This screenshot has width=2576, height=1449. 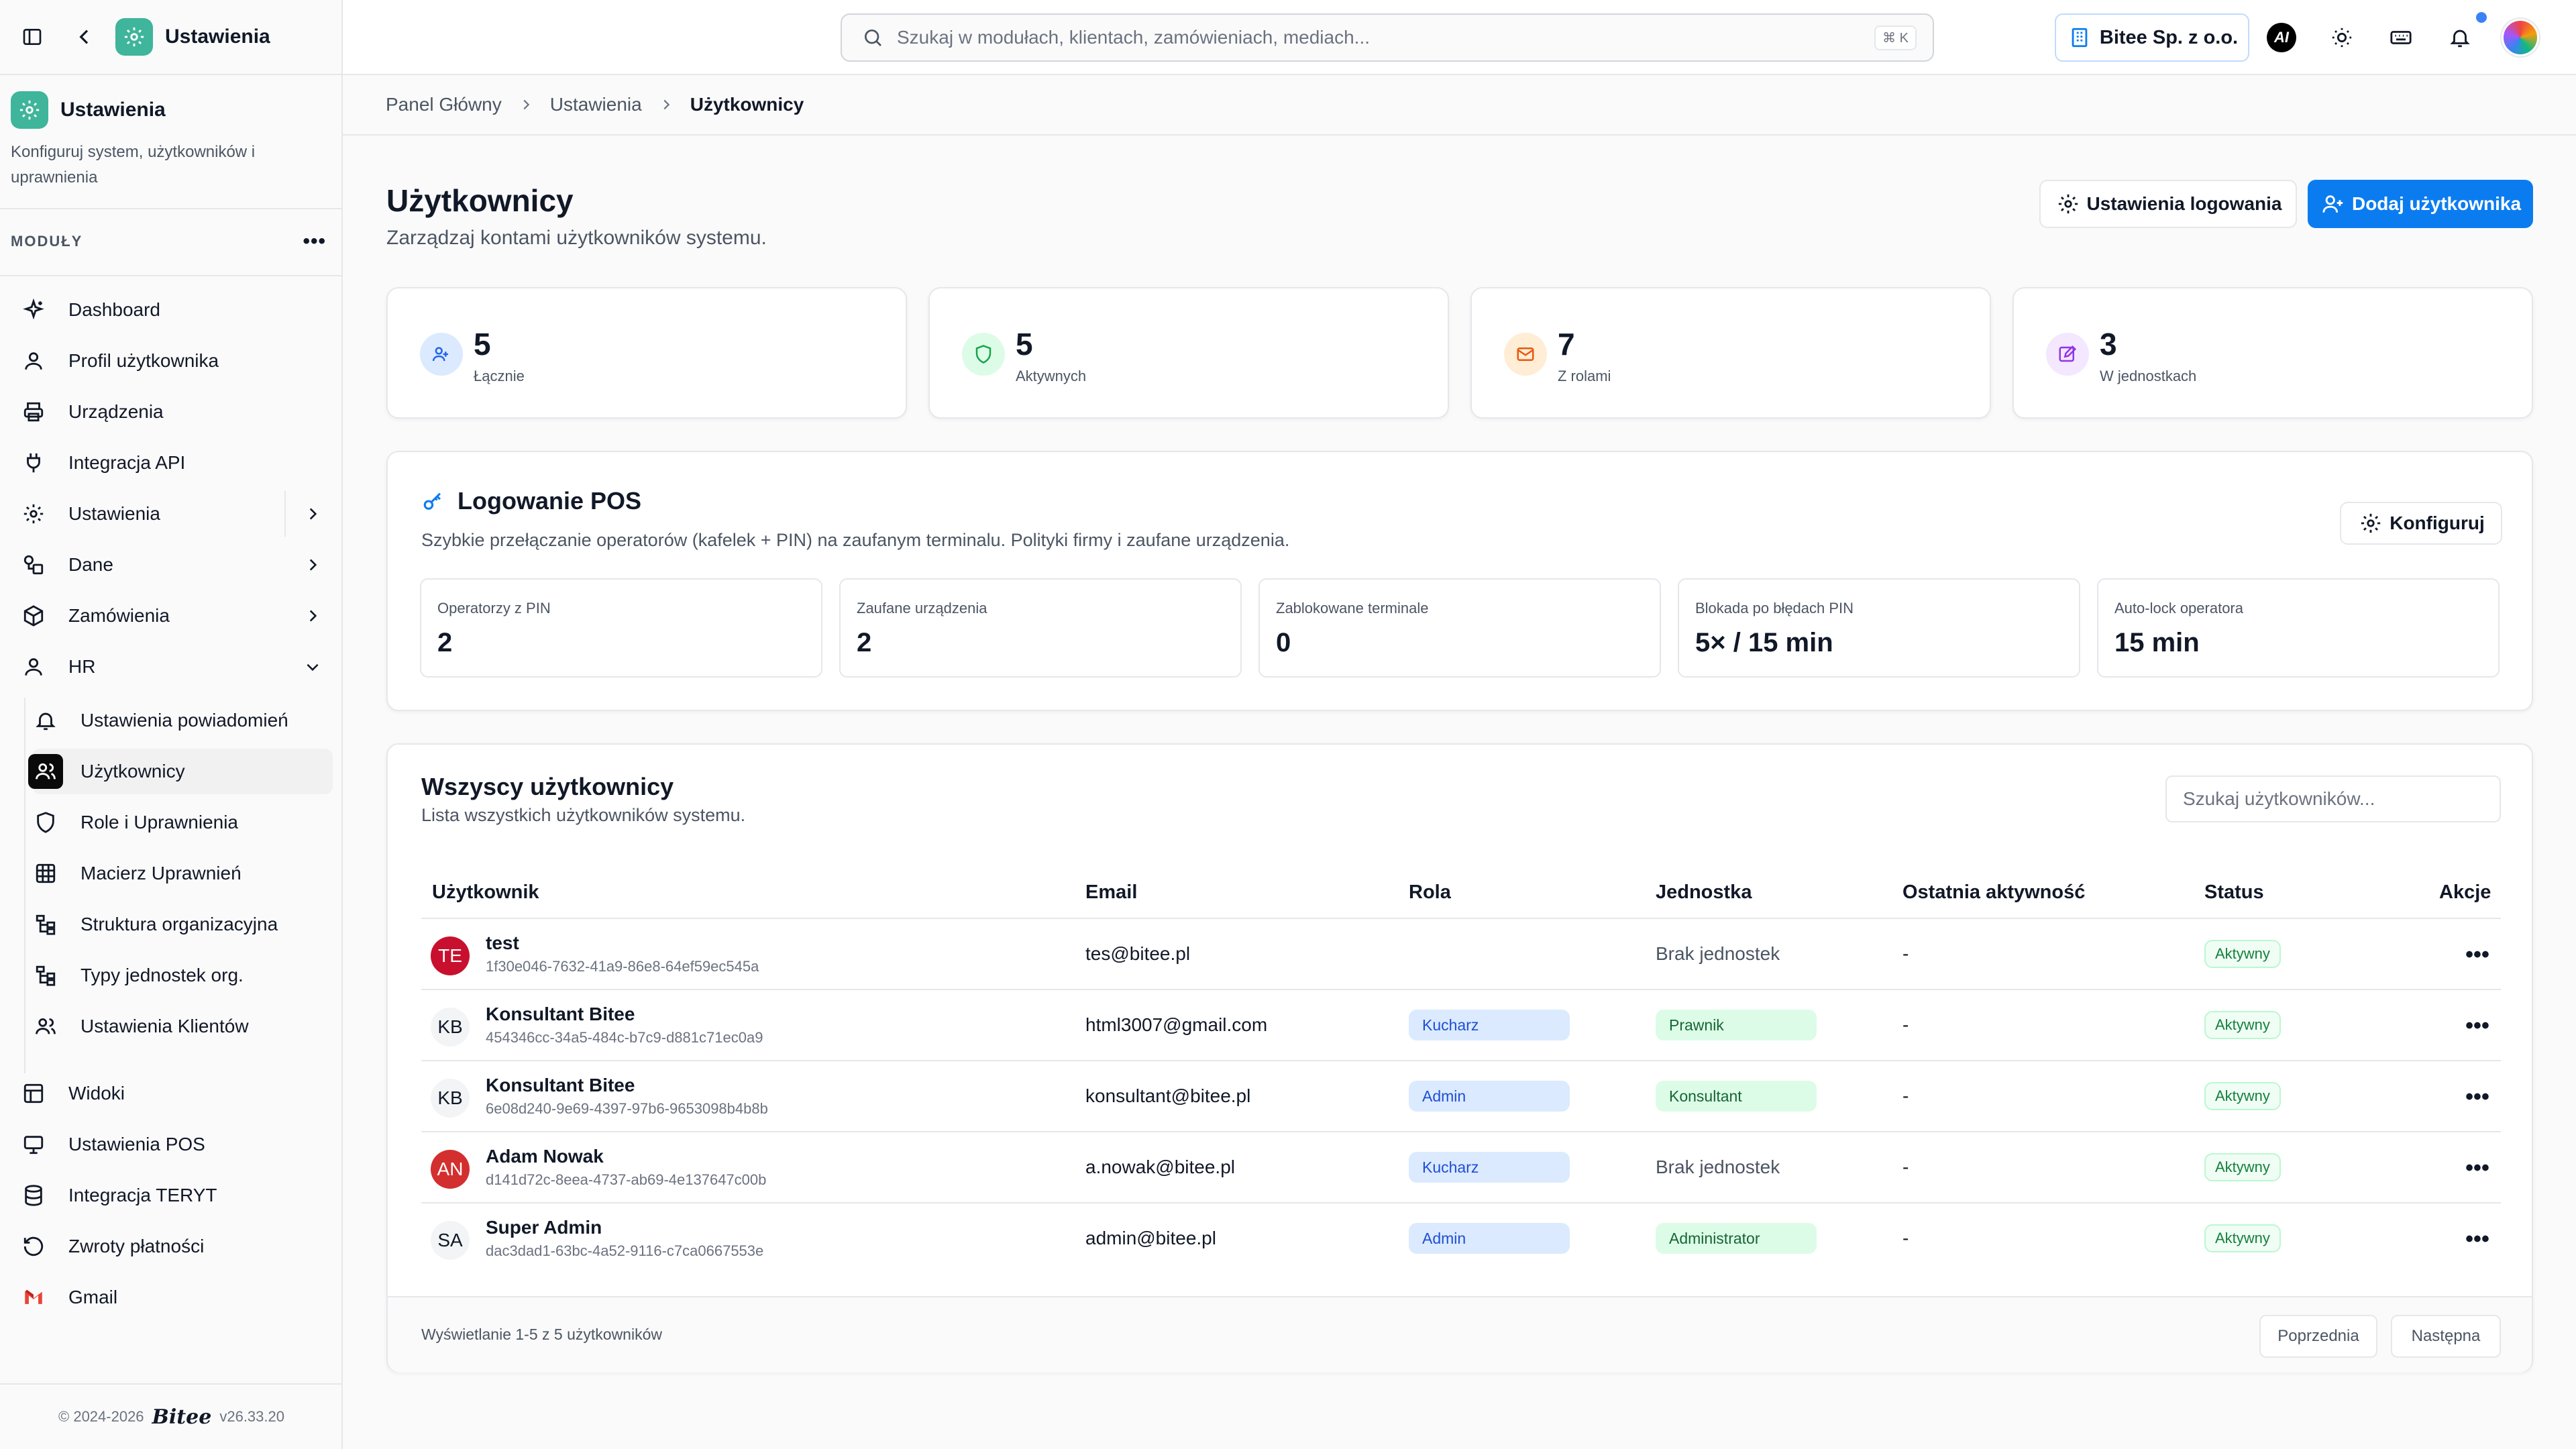 What do you see at coordinates (32, 37) in the screenshot?
I see `panel-toggle-icon` at bounding box center [32, 37].